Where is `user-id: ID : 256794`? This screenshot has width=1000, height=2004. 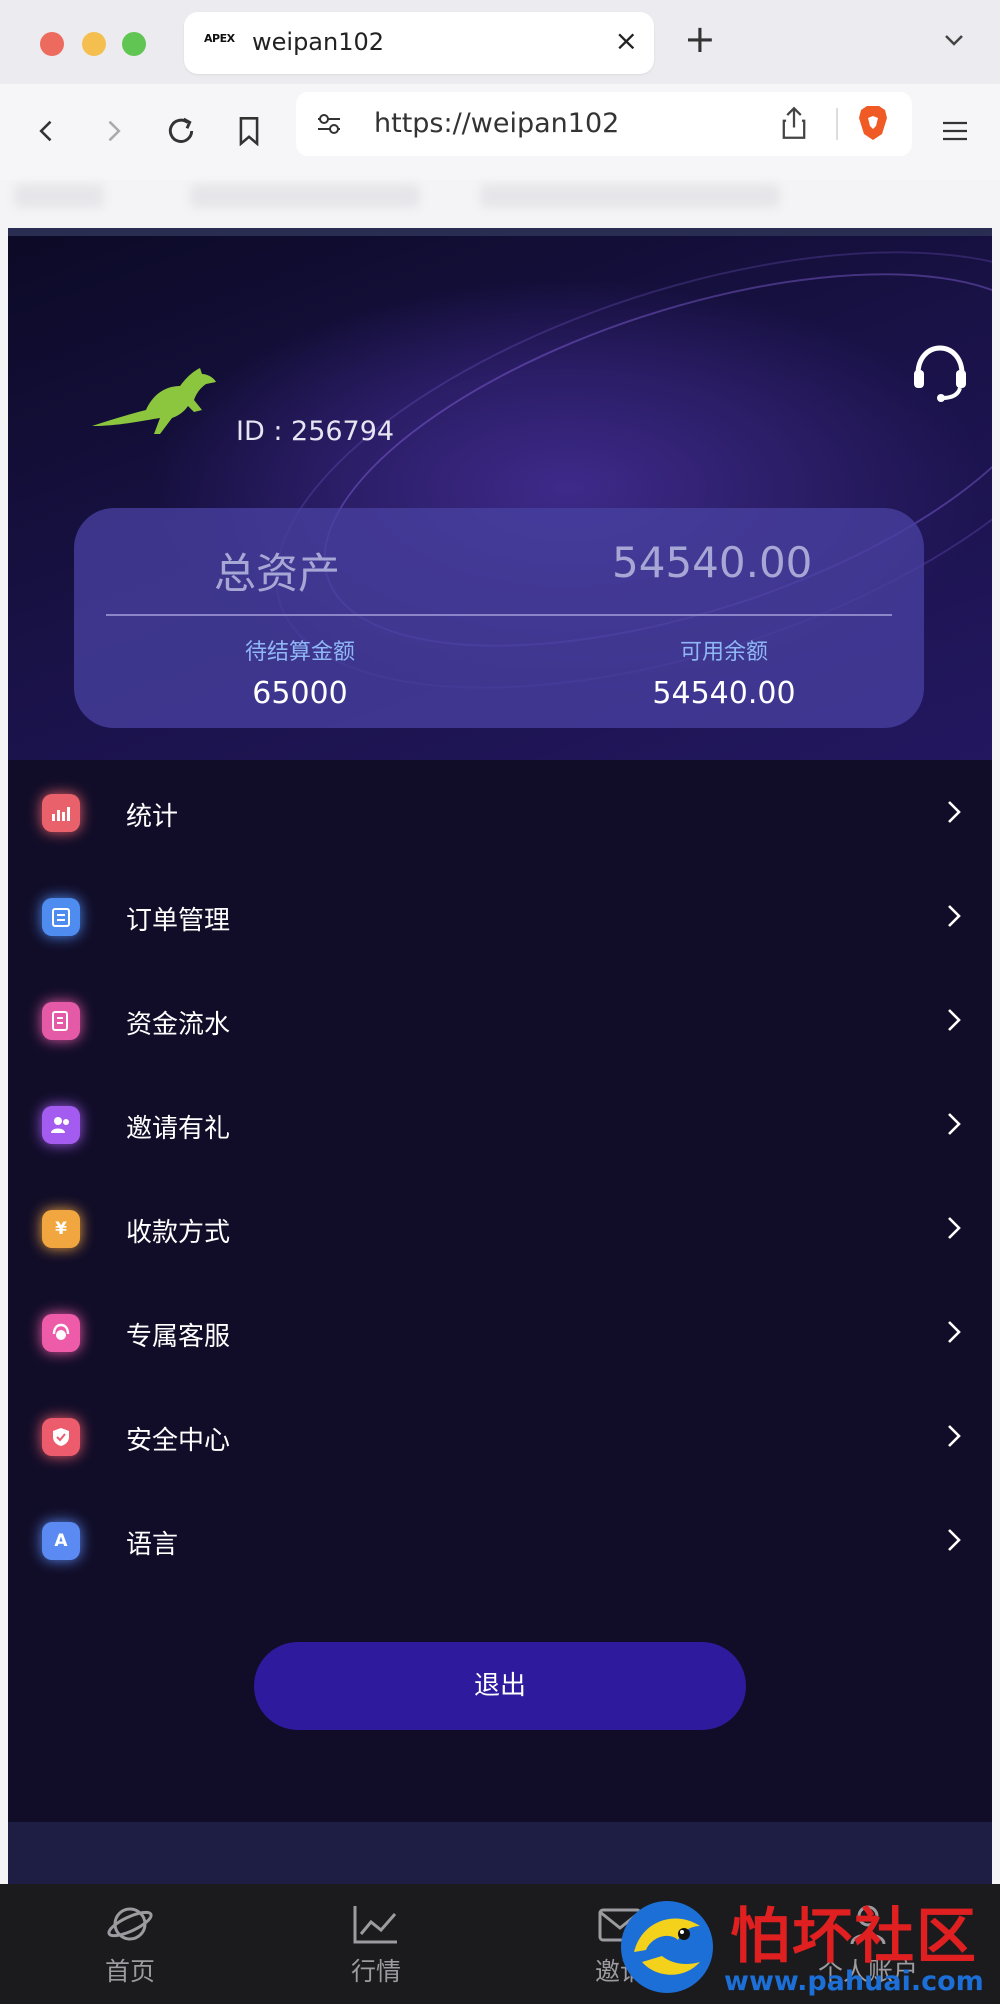
user-id: ID : 256794 is located at coordinates (315, 431).